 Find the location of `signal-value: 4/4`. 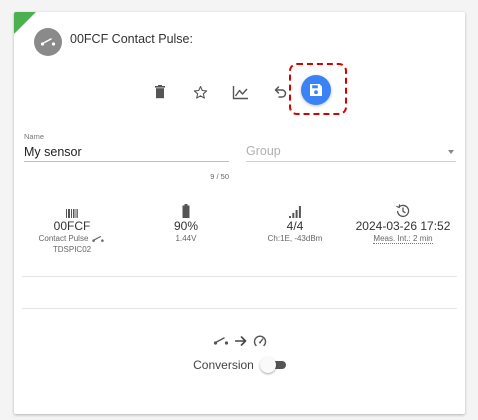

signal-value: 4/4 is located at coordinates (295, 226).